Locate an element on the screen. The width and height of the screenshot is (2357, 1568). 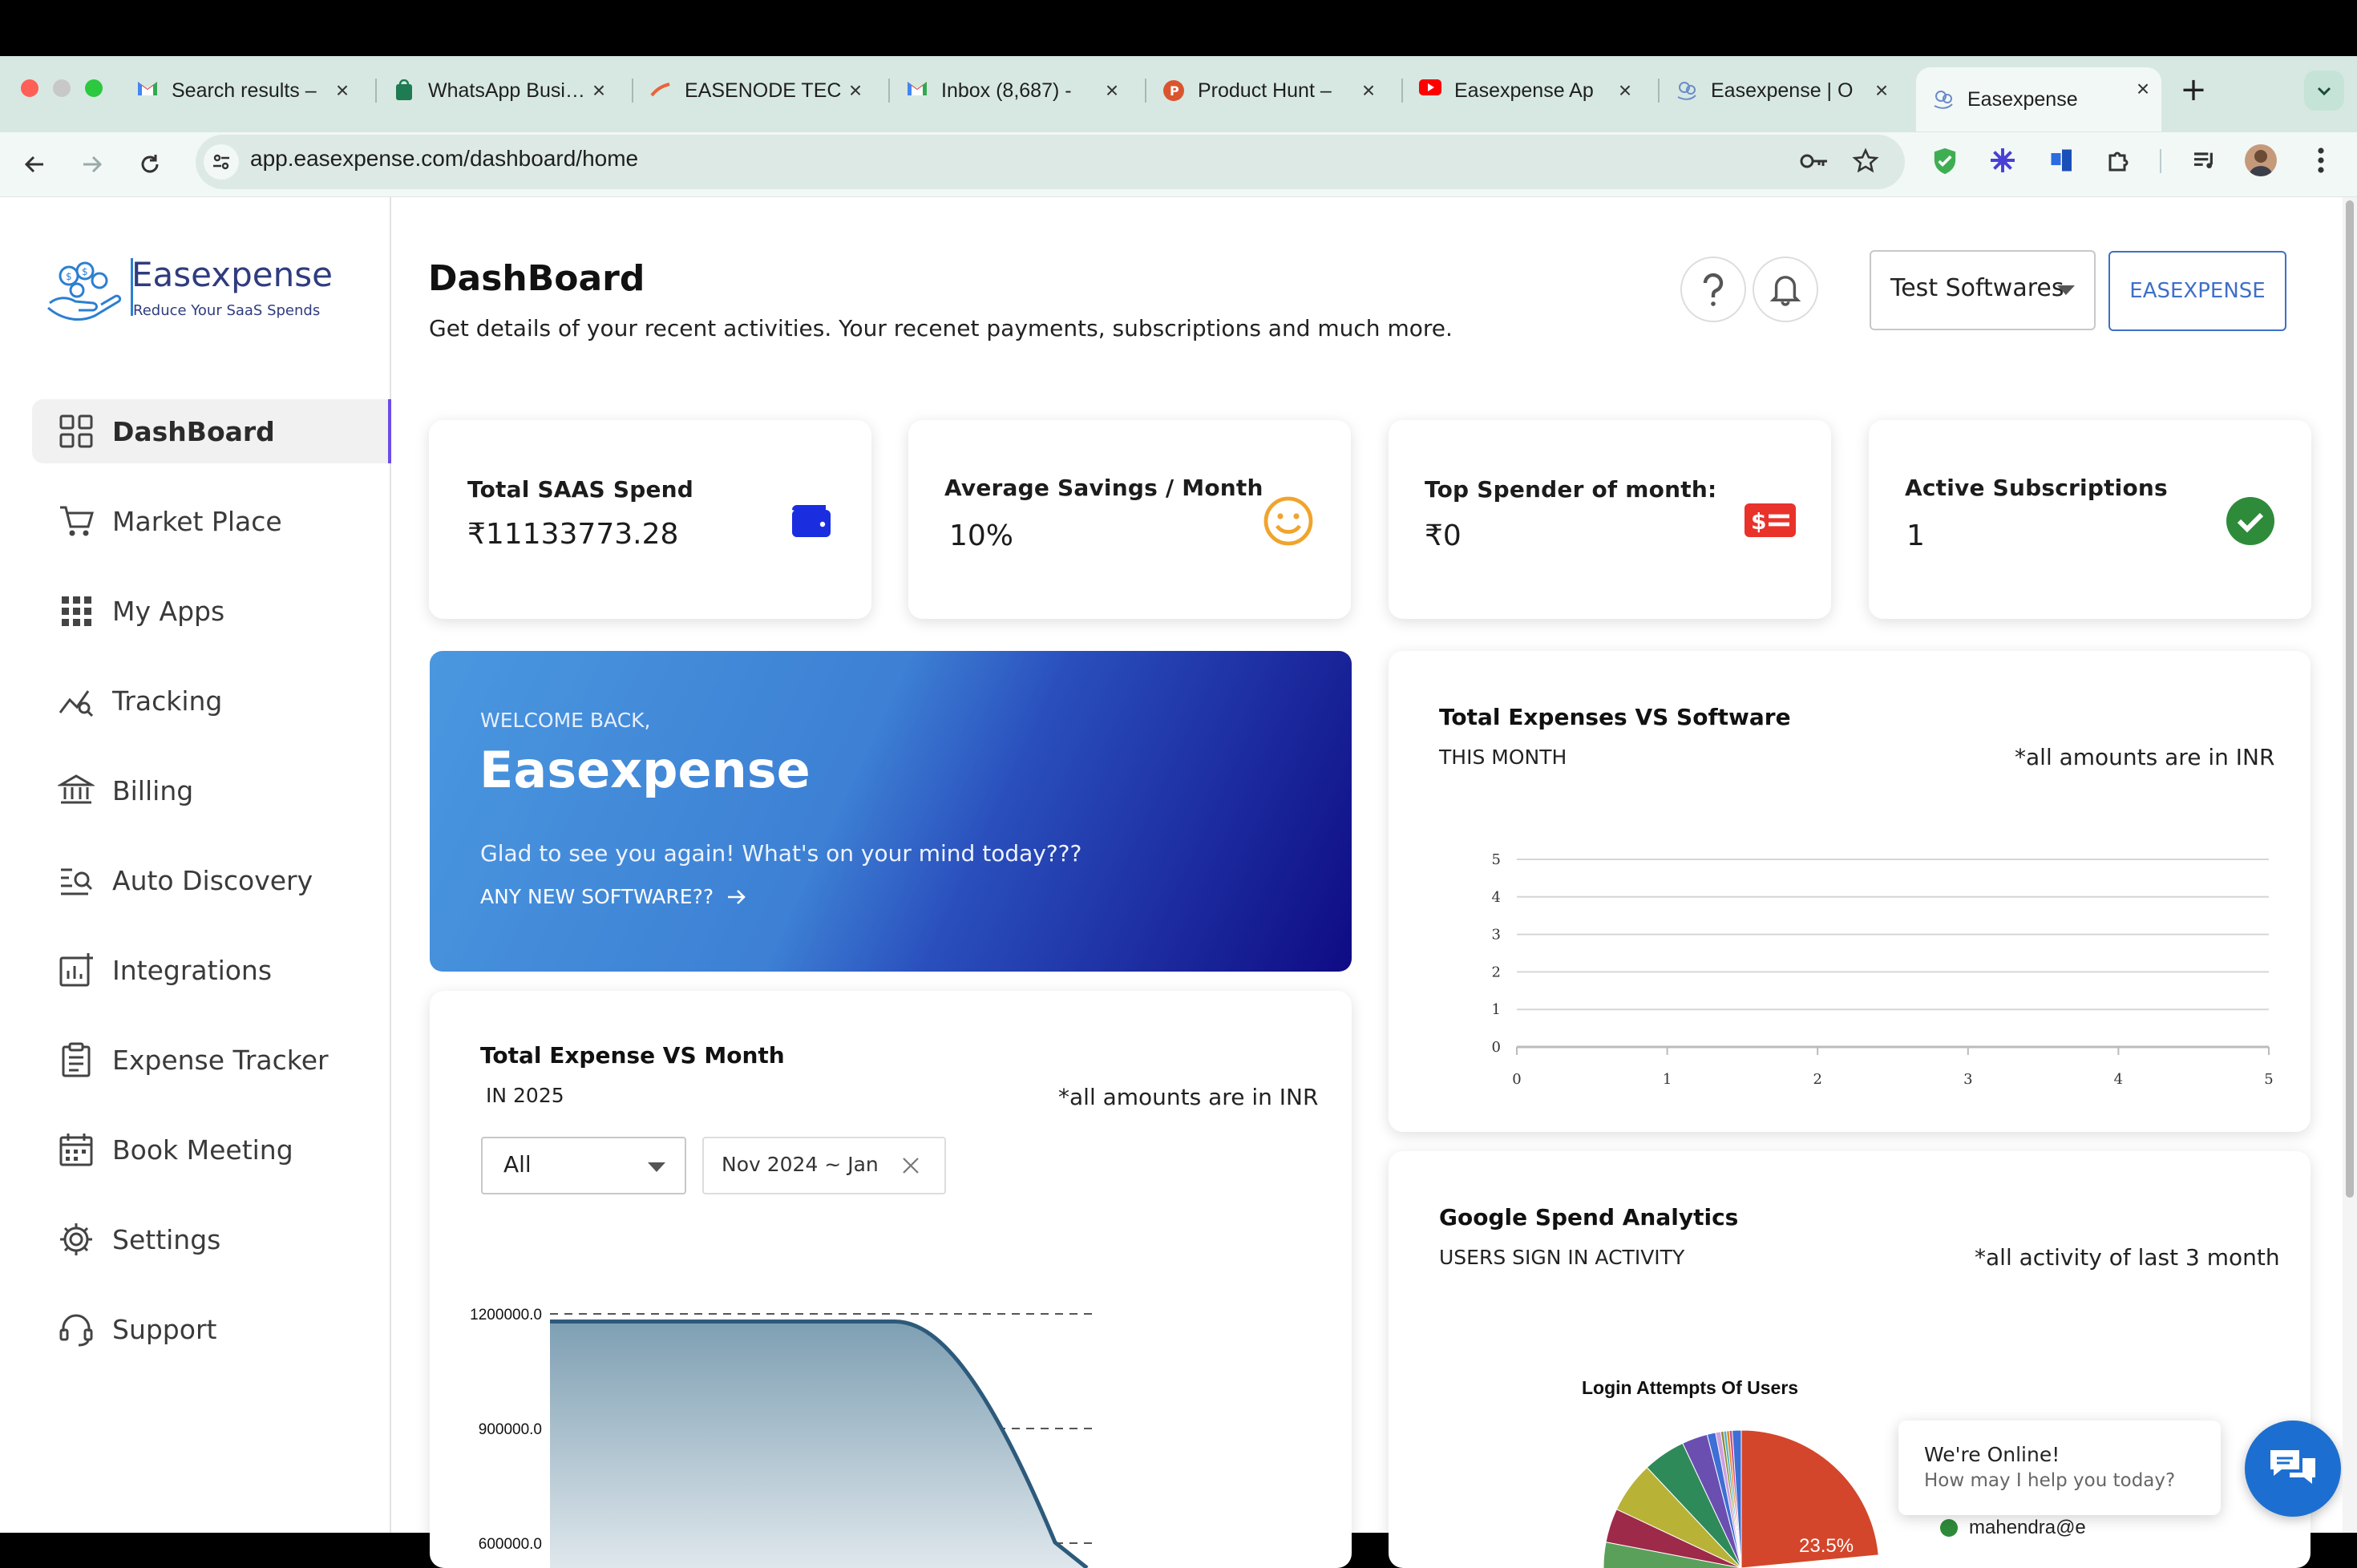
arrow-left-icon is located at coordinates (33, 164).